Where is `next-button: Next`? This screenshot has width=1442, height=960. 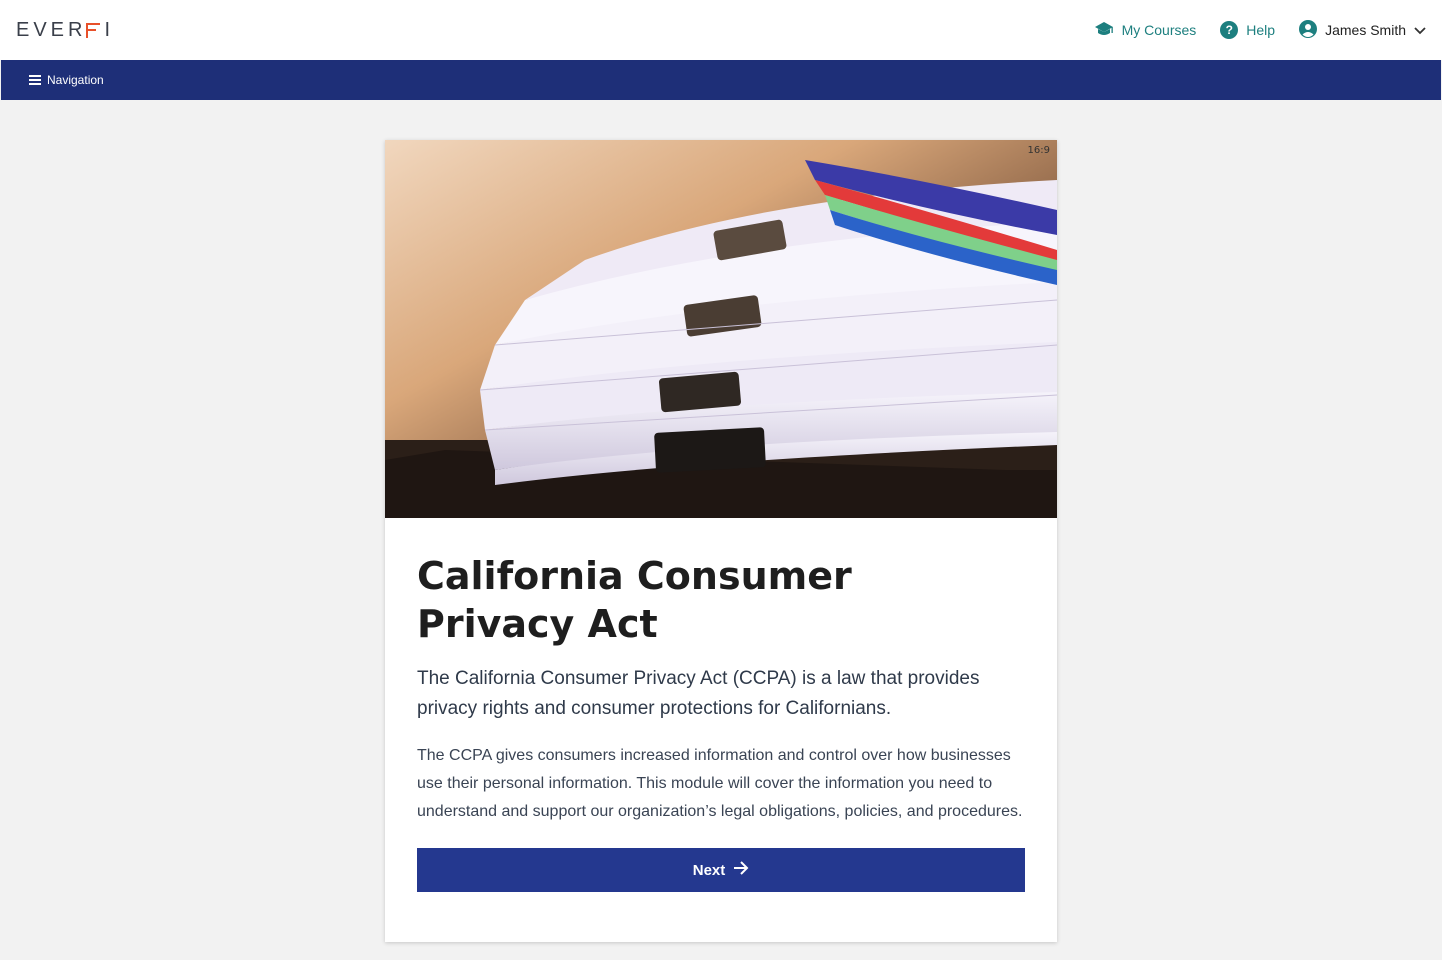 next-button: Next is located at coordinates (721, 870).